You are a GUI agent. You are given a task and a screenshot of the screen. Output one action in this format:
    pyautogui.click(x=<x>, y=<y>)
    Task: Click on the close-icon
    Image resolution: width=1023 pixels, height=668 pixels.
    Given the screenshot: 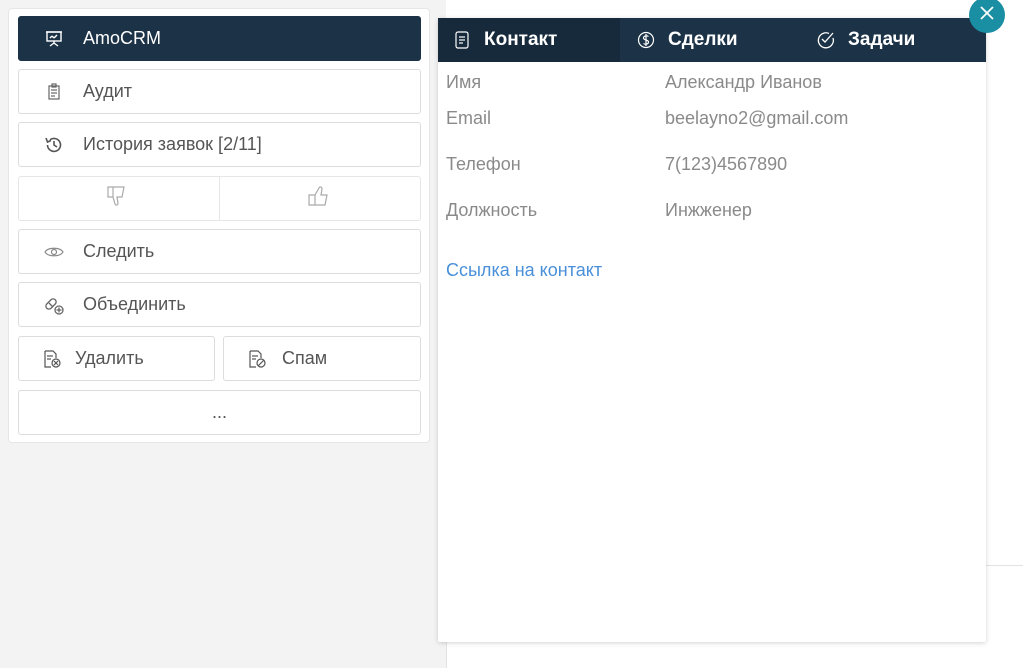 What is the action you would take?
    pyautogui.click(x=987, y=15)
    